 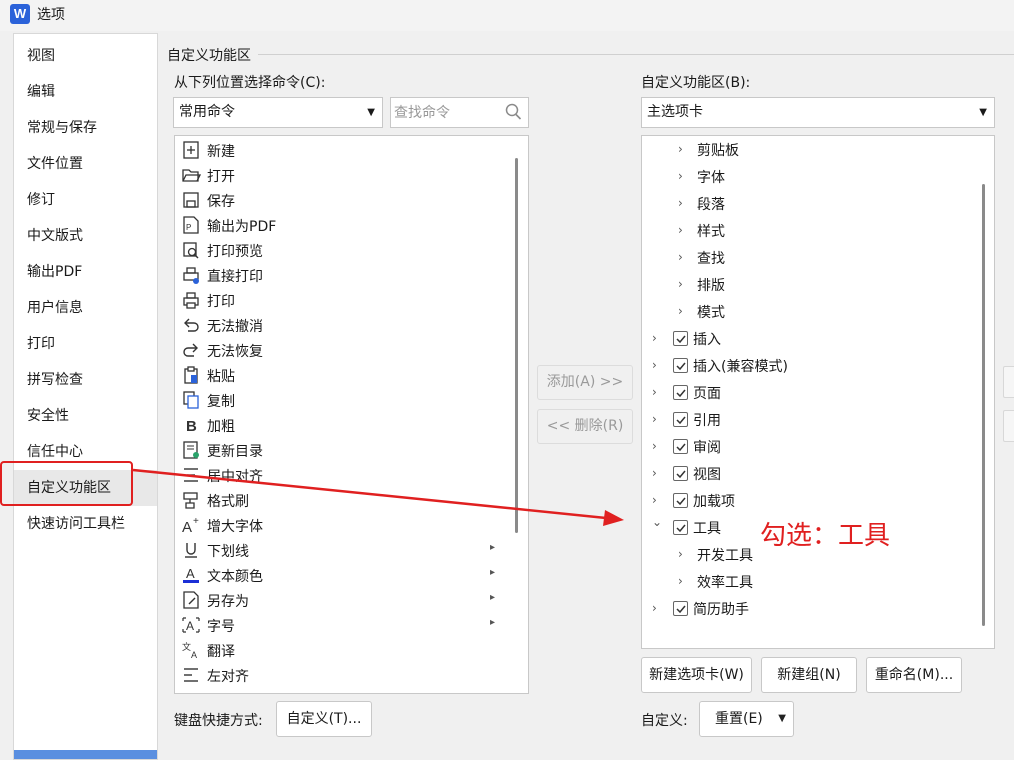 I want to click on annotation-arrow-icon, so click(x=378, y=497).